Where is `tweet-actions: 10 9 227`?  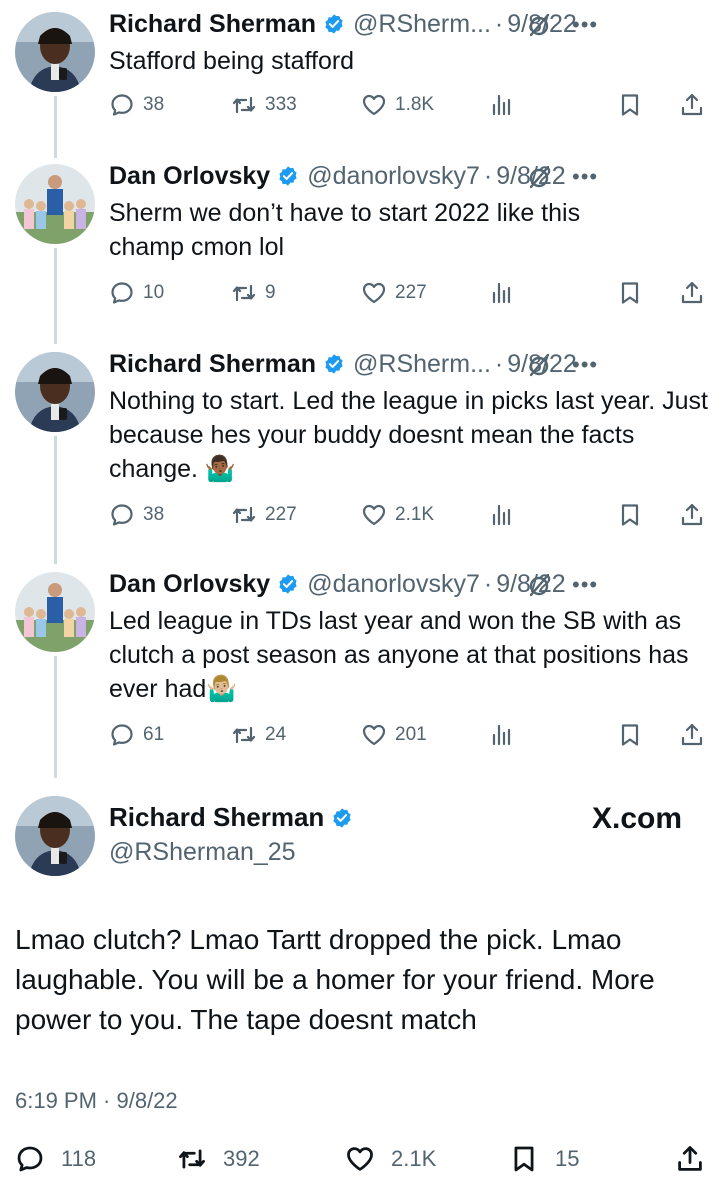
tweet-actions: 10 9 227 is located at coordinates (409, 293).